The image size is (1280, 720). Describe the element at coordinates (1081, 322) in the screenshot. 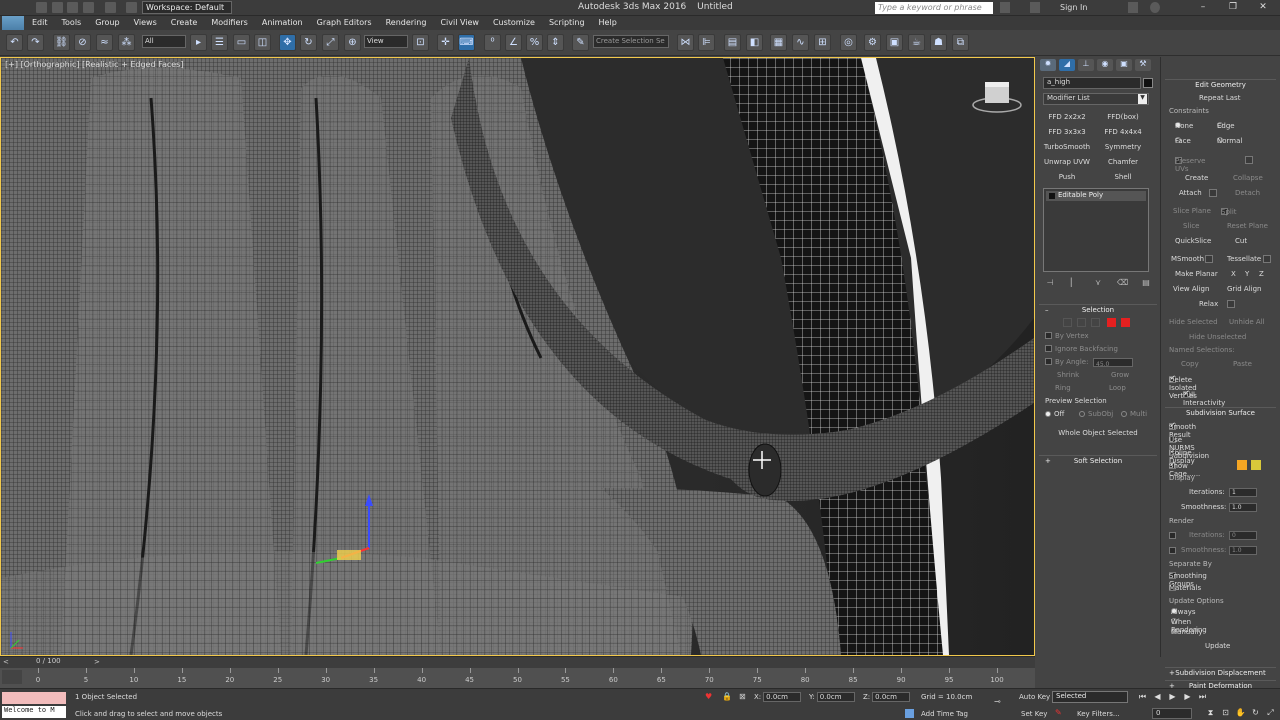

I see `edge-level-icon` at that location.